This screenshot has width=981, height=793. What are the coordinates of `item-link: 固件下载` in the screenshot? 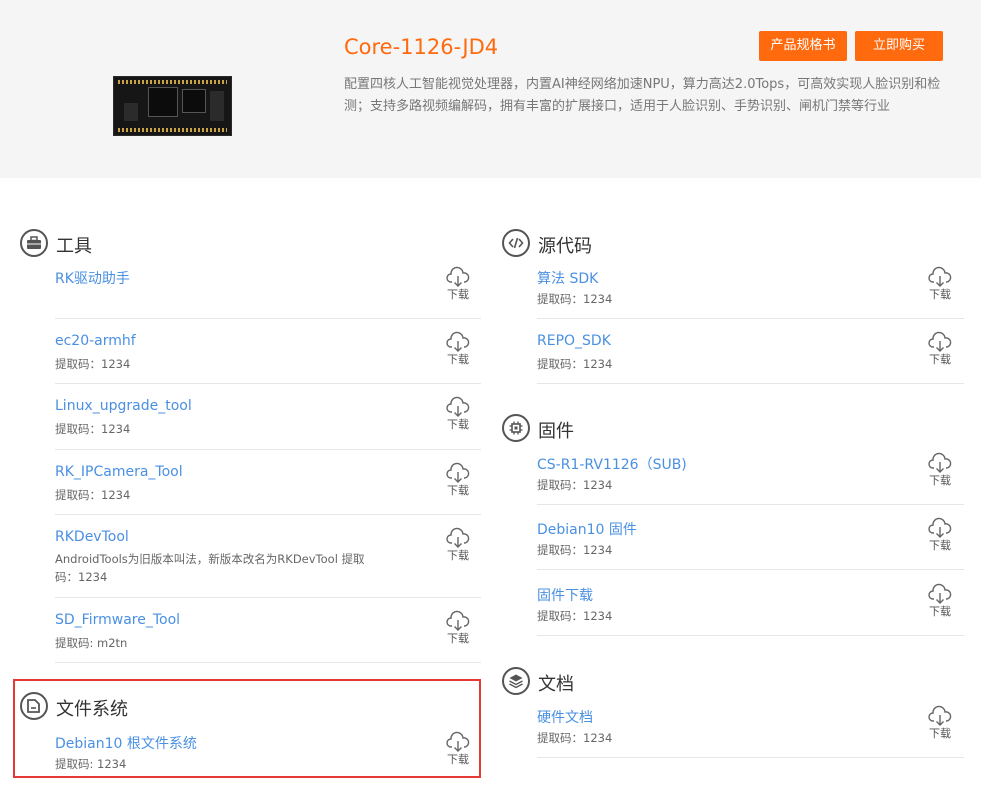 It's located at (565, 595).